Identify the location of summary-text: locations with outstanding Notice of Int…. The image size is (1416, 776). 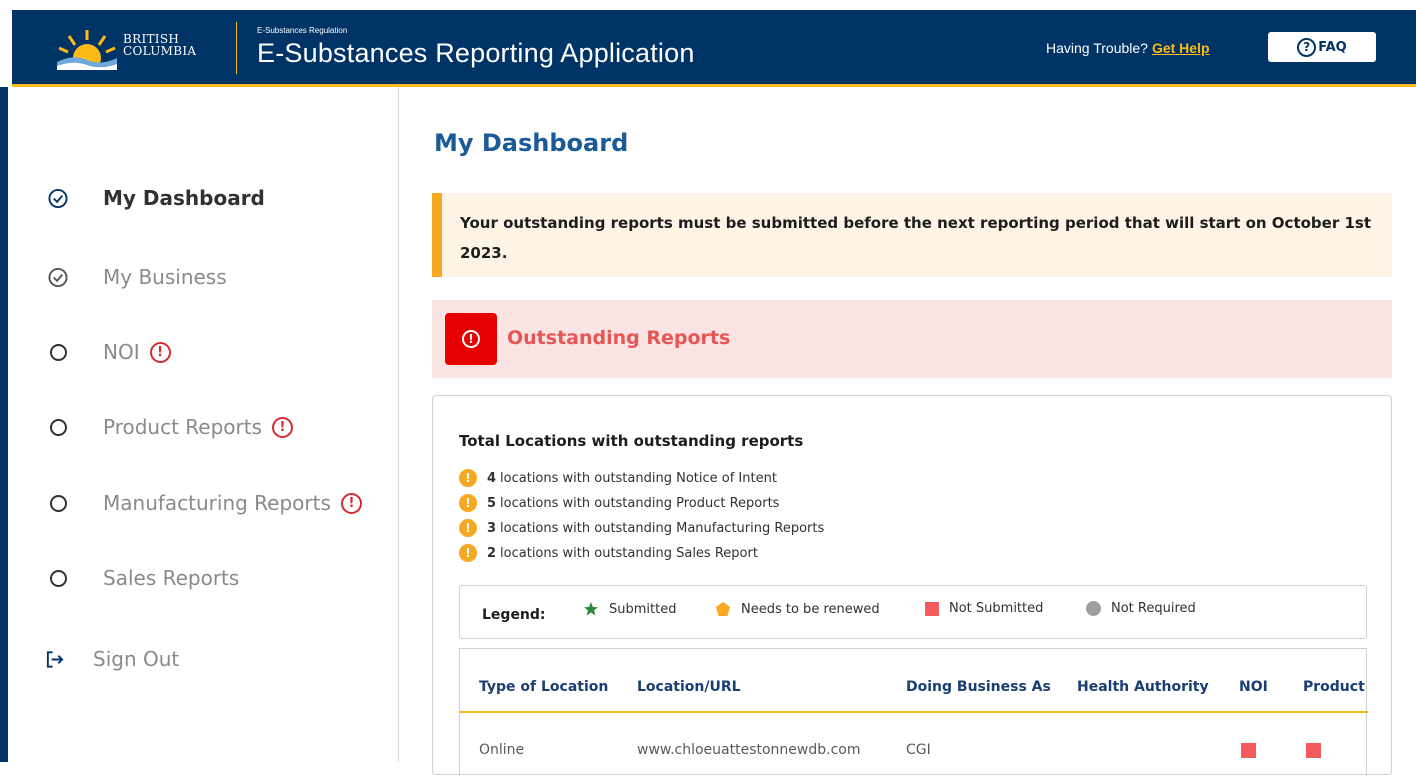
(638, 478).